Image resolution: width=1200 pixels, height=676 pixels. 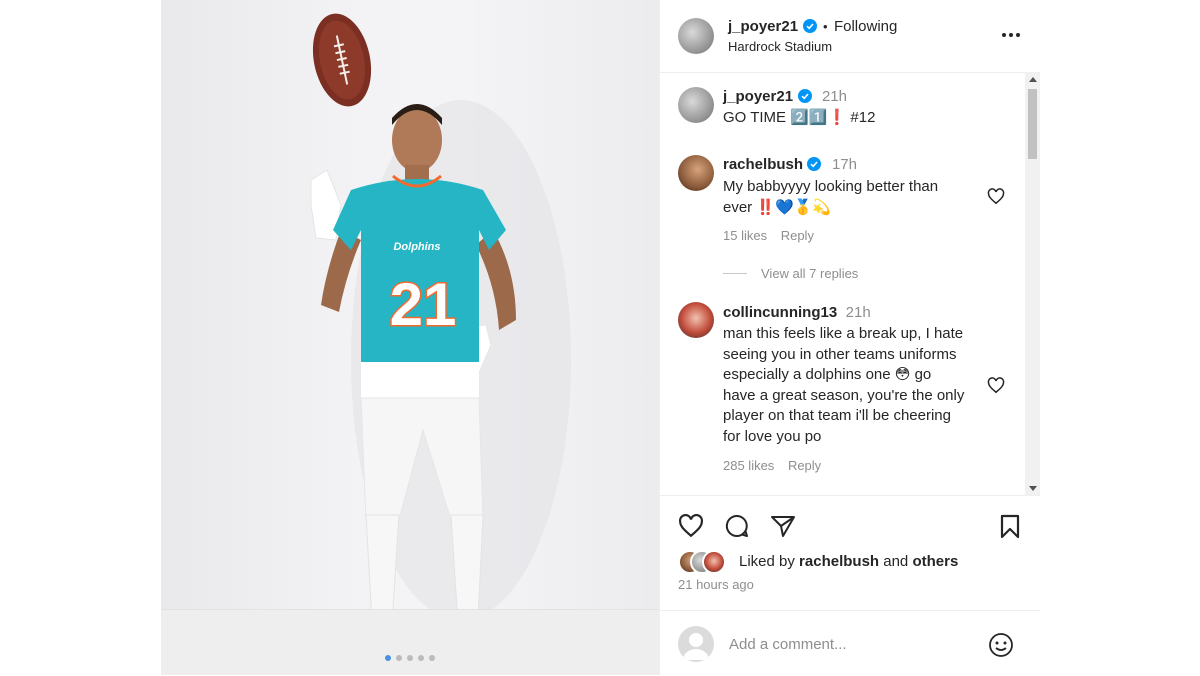 What do you see at coordinates (935, 561) in the screenshot?
I see `liked-by-others: others` at bounding box center [935, 561].